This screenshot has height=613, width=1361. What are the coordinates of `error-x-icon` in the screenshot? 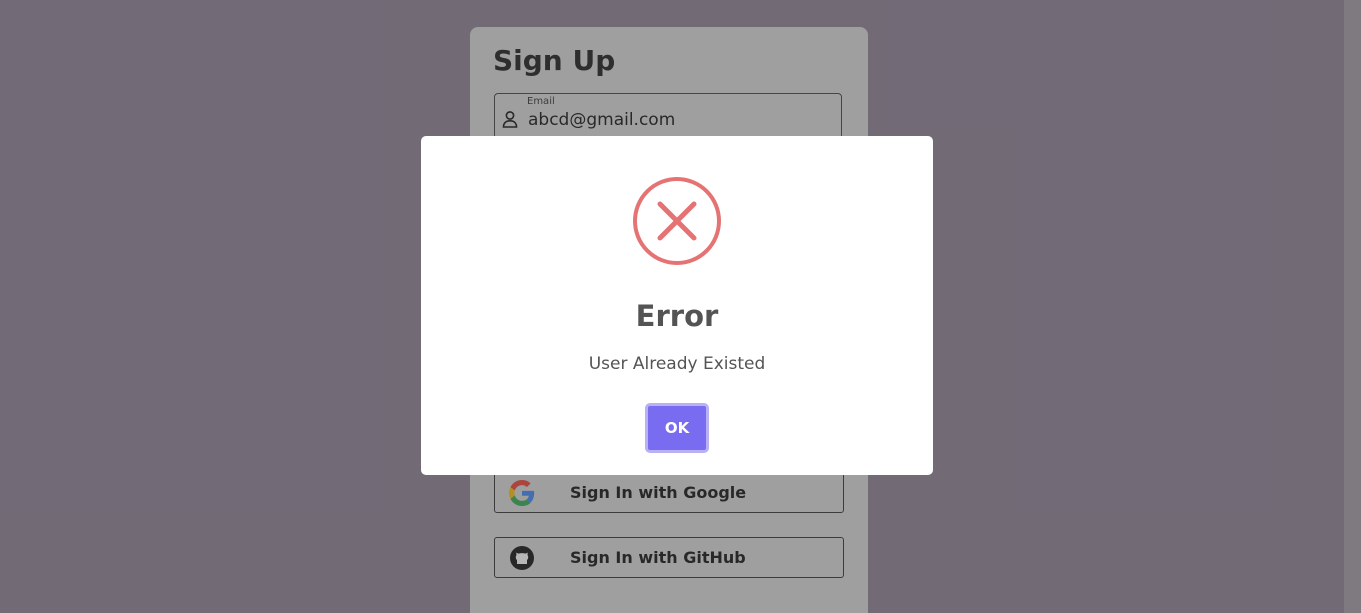 It's located at (677, 221).